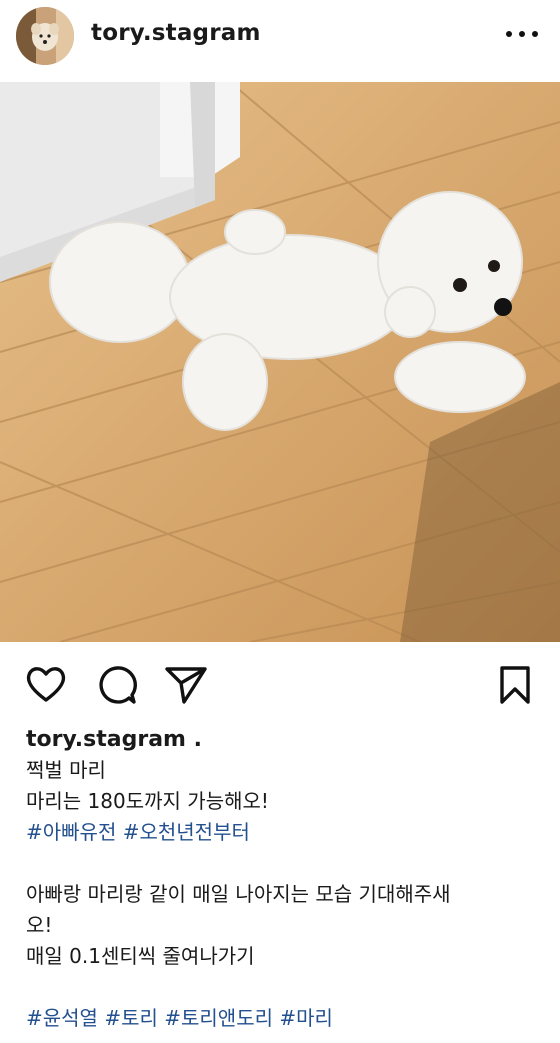 This screenshot has height=1043, width=560. I want to click on caption-line-5: 매일 0.1센티씩 줄여나가기, so click(140, 956).